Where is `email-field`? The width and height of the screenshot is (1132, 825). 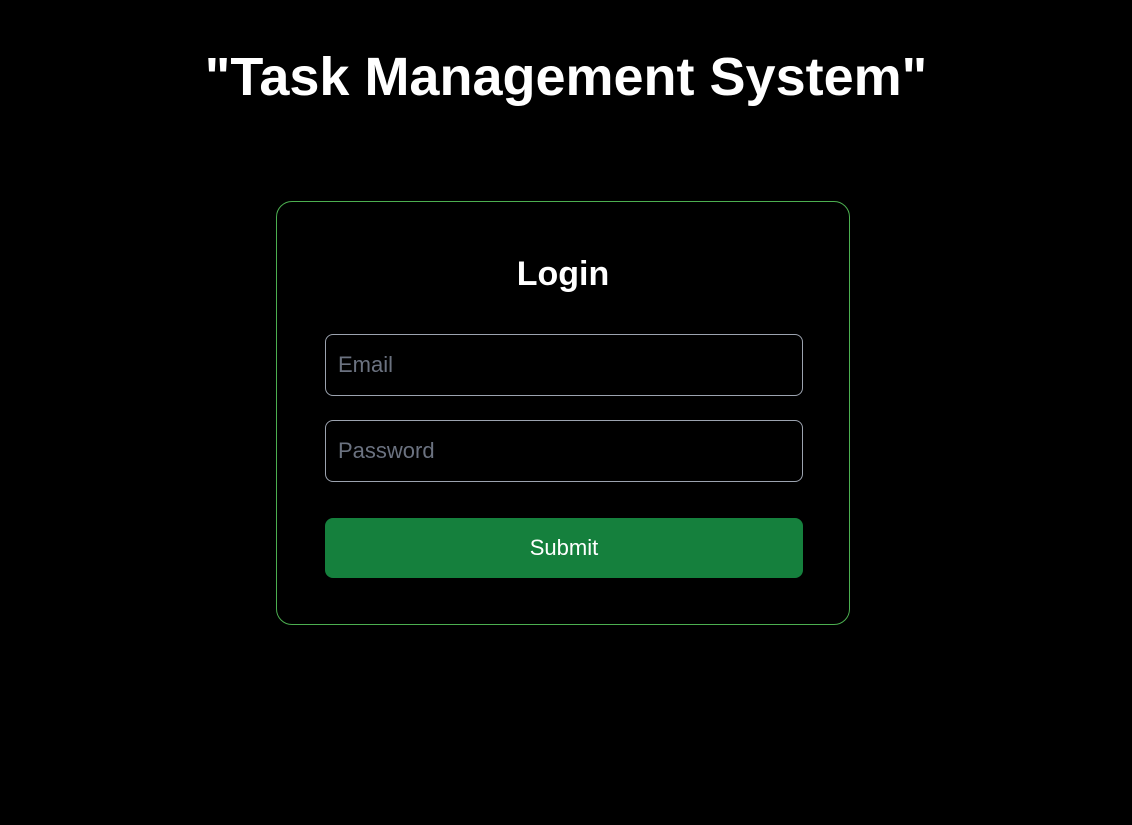 email-field is located at coordinates (564, 365).